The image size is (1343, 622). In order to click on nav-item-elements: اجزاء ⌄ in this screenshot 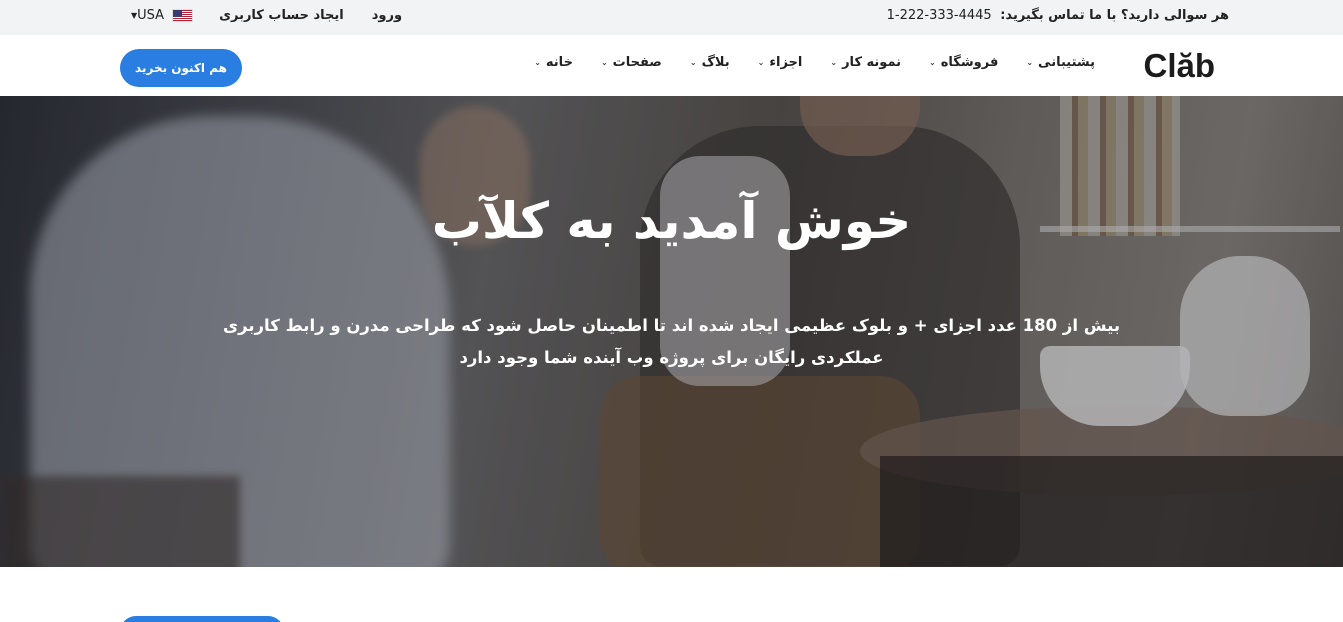, I will do `click(780, 62)`.